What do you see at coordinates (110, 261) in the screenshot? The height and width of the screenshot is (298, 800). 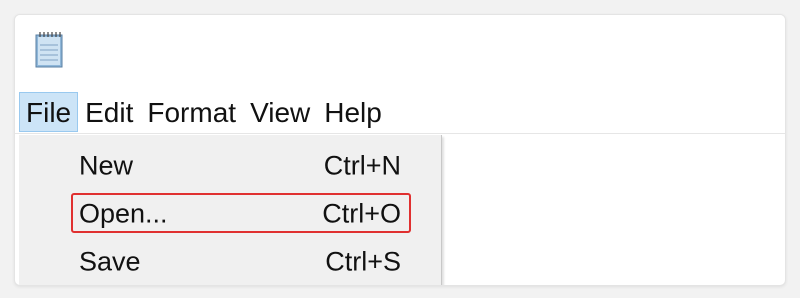 I see `menu-item-label: Save` at bounding box center [110, 261].